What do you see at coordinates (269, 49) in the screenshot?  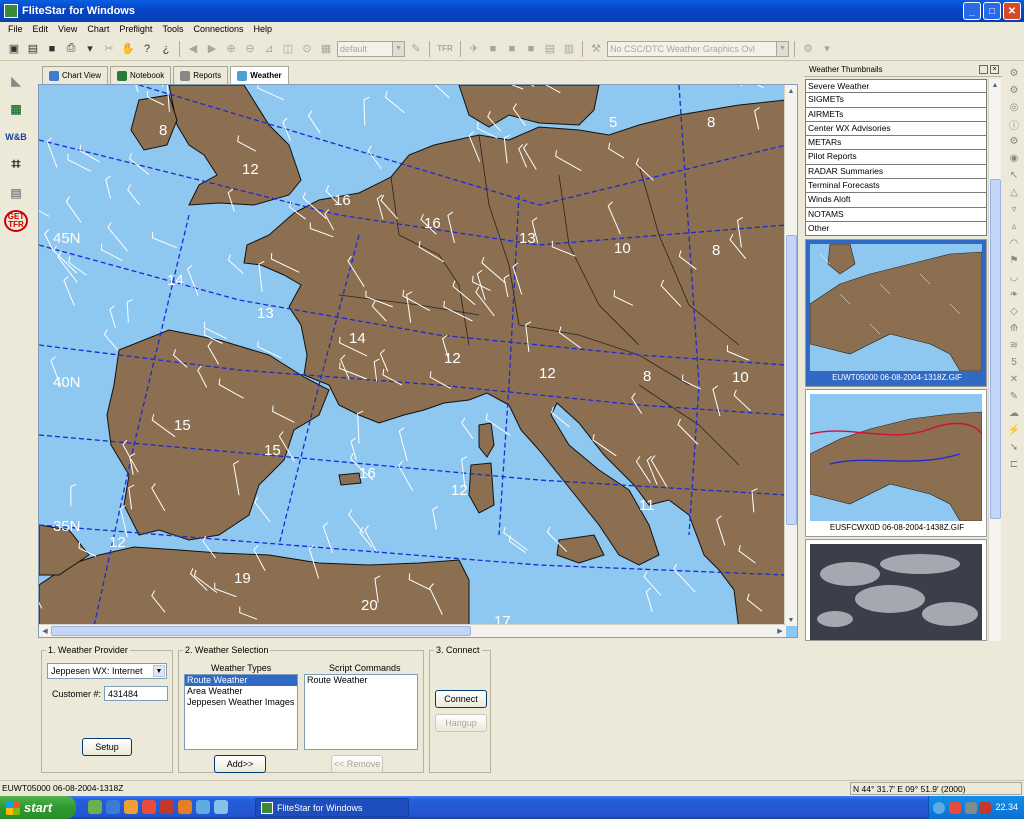 I see `ruler-icon: ⊿` at bounding box center [269, 49].